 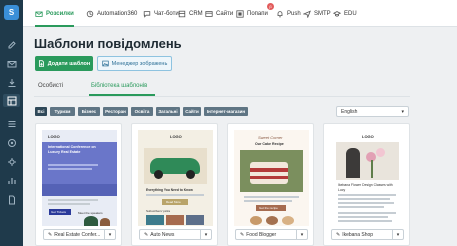 I want to click on tab-template-library: Бібліотека шаблонів, so click(x=119, y=86).